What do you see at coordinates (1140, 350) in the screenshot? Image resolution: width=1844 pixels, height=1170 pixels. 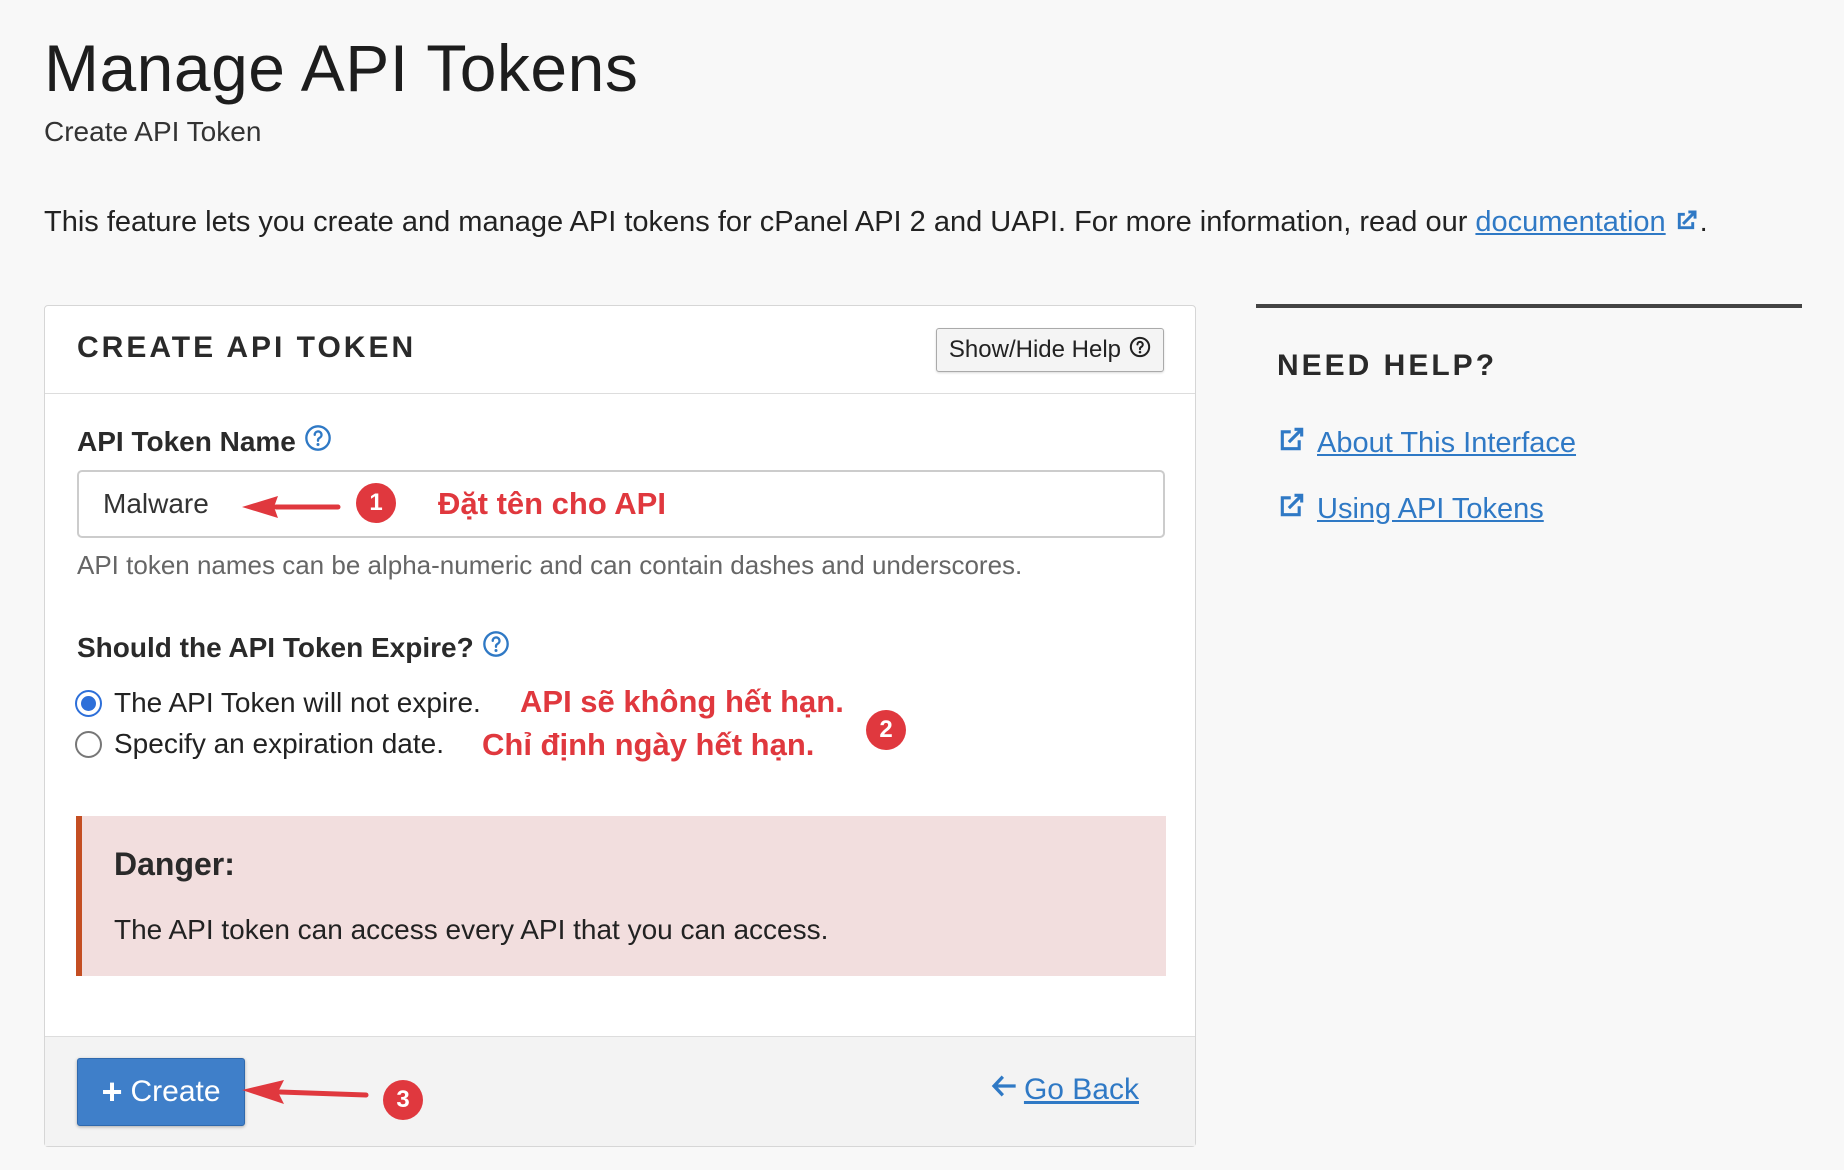 I see `question-circle-icon` at bounding box center [1140, 350].